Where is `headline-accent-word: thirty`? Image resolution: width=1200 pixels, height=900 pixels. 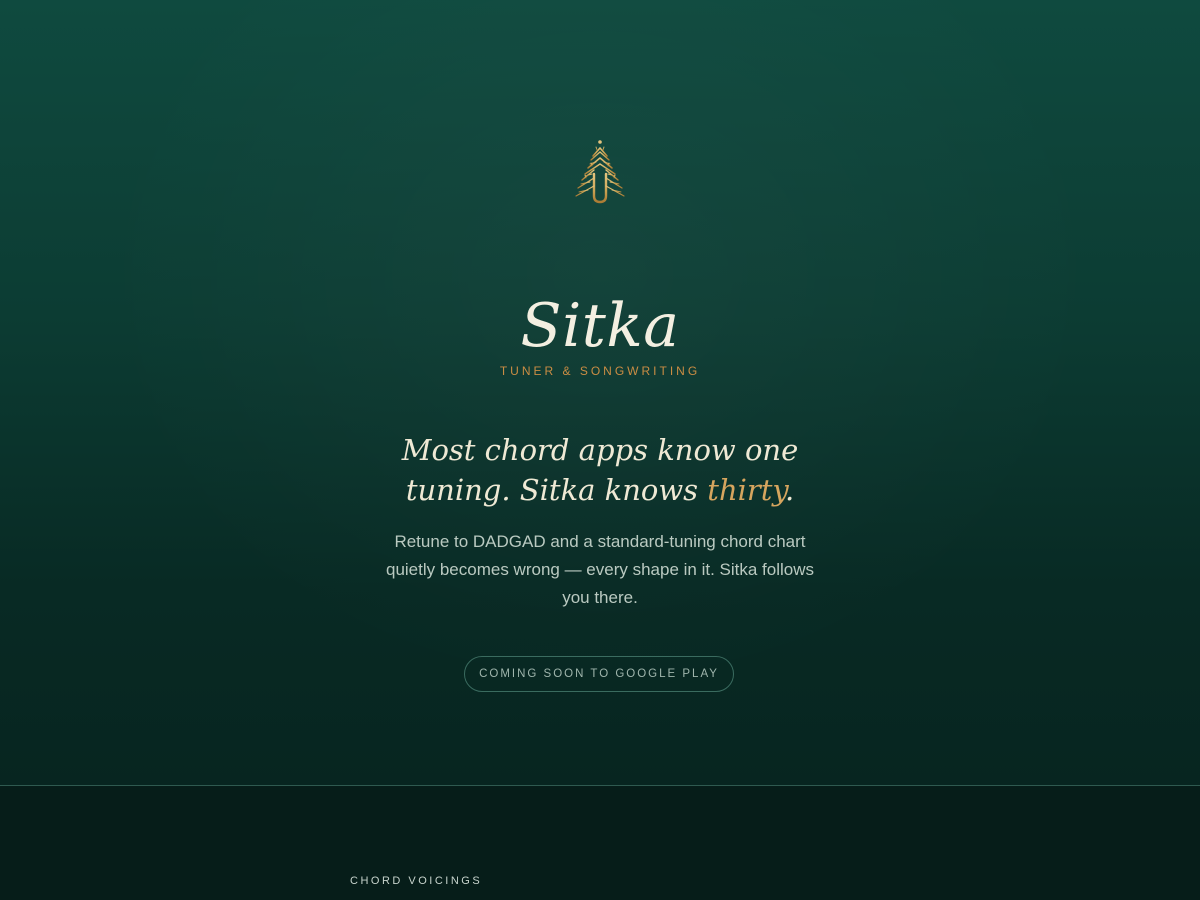 headline-accent-word: thirty is located at coordinates (746, 490).